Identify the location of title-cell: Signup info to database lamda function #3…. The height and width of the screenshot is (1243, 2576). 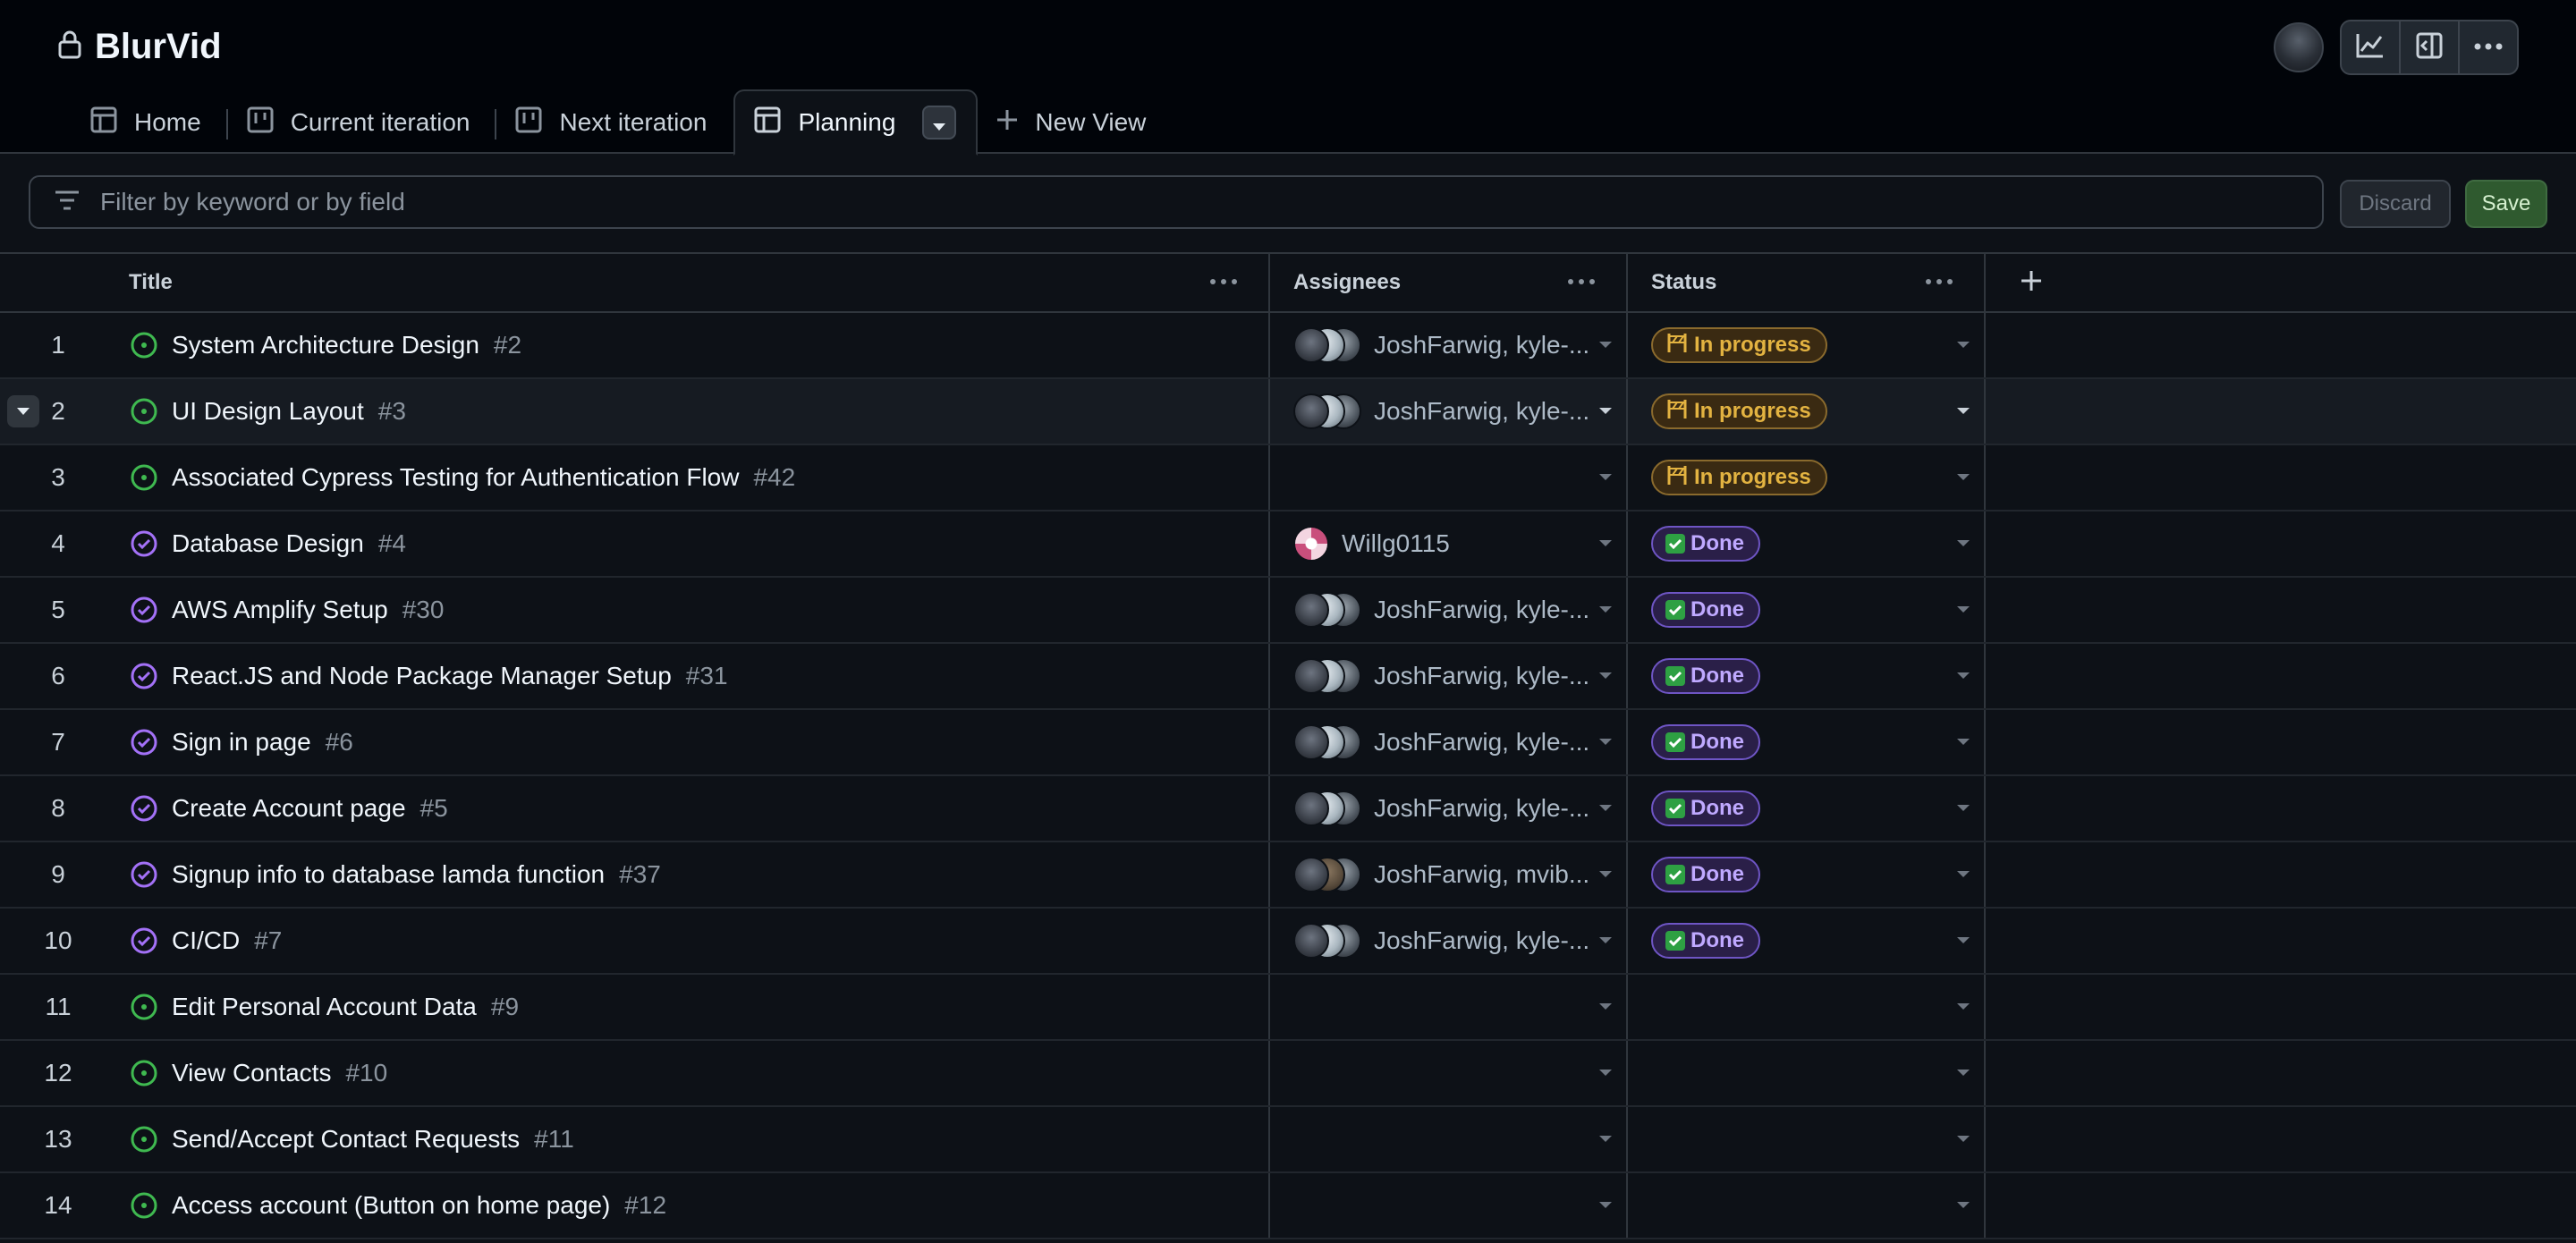
(693, 874).